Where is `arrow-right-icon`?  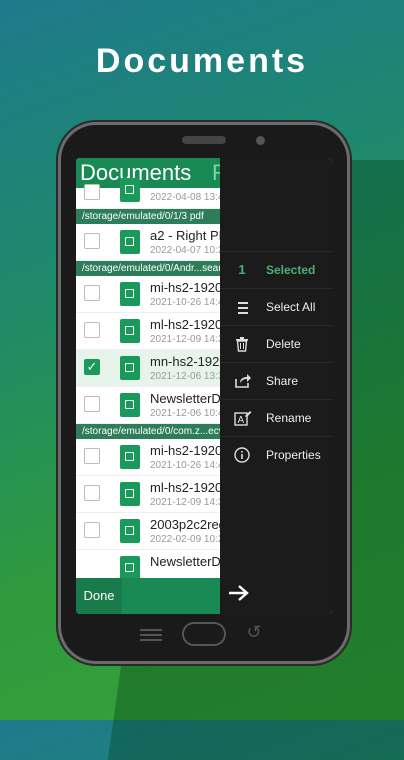
arrow-right-icon is located at coordinates (239, 595).